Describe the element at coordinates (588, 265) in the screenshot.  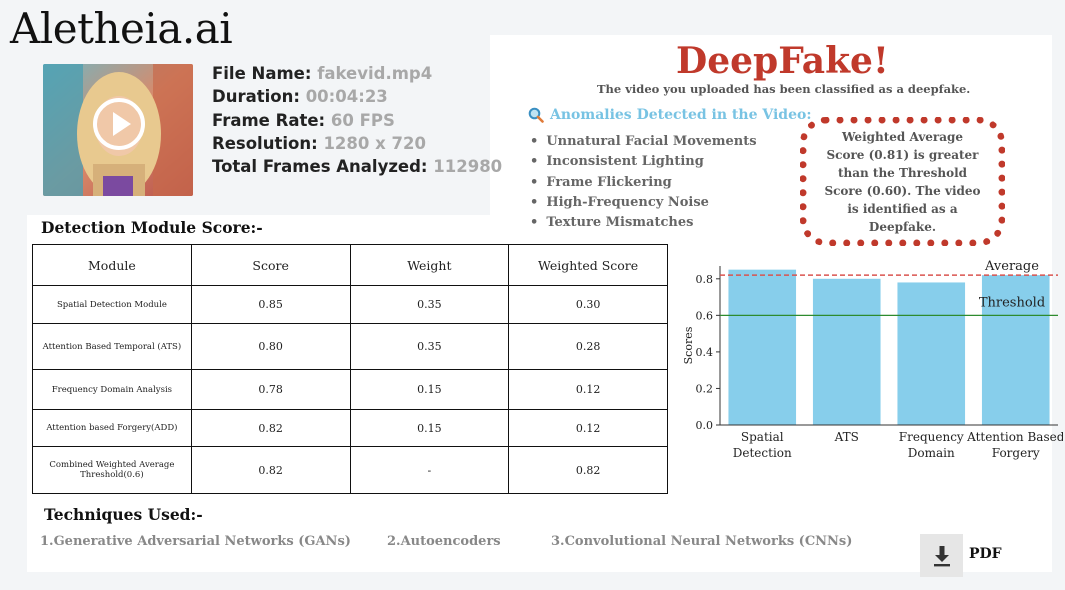
I see `column-header: Weighted Score` at that location.